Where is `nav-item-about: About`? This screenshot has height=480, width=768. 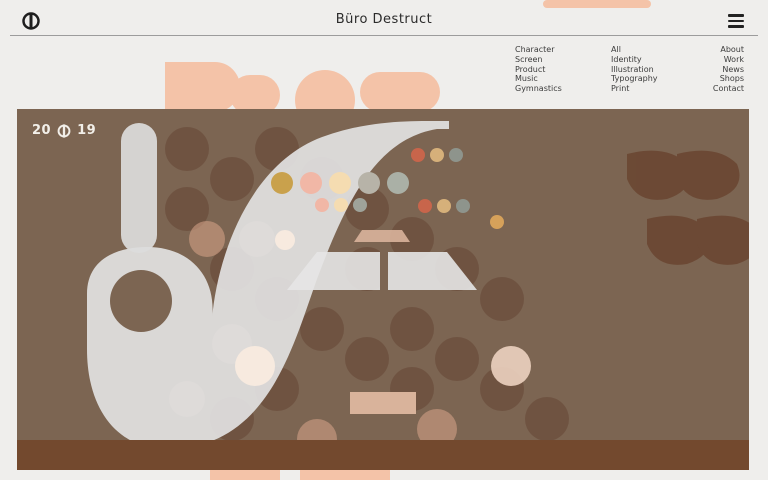 nav-item-about: About is located at coordinates (728, 50).